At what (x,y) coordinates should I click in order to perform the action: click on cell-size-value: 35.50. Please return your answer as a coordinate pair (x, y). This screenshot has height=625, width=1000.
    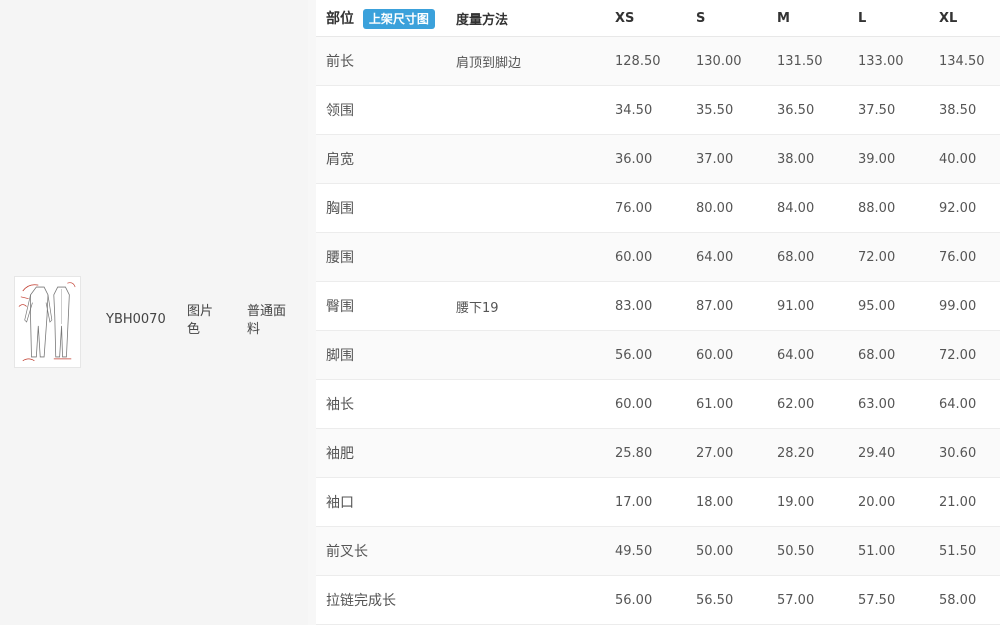
    Looking at the image, I should click on (736, 110).